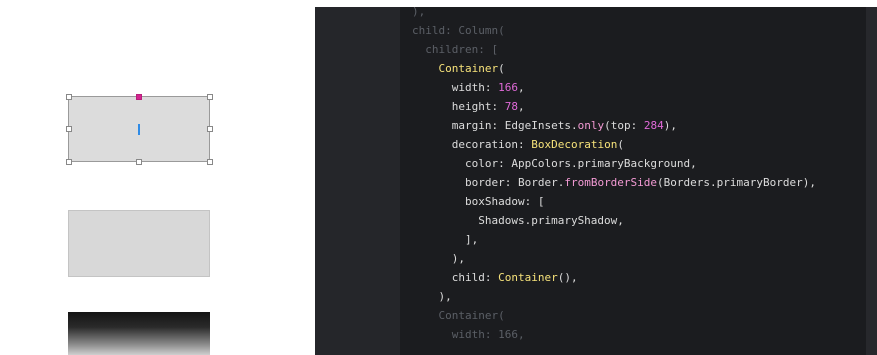 Image resolution: width=877 pixels, height=355 pixels. I want to click on code-token: height:, so click(458, 106).